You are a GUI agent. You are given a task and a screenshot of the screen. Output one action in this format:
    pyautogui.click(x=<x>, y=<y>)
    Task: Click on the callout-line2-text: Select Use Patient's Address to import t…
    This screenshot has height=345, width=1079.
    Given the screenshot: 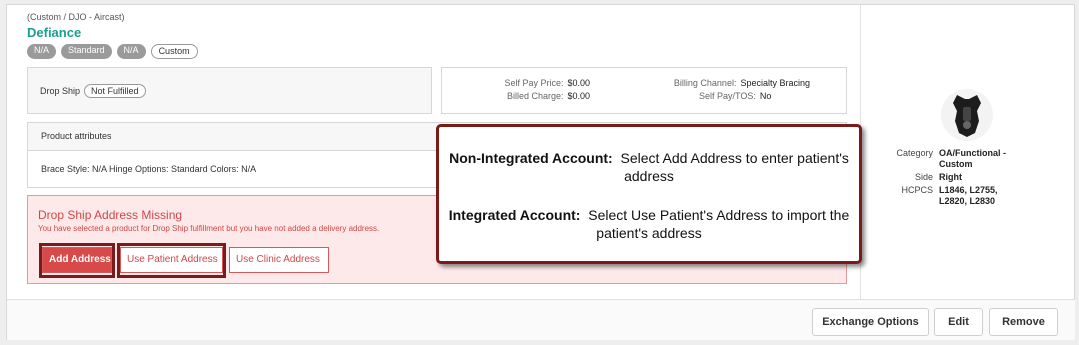 What is the action you would take?
    pyautogui.click(x=719, y=224)
    